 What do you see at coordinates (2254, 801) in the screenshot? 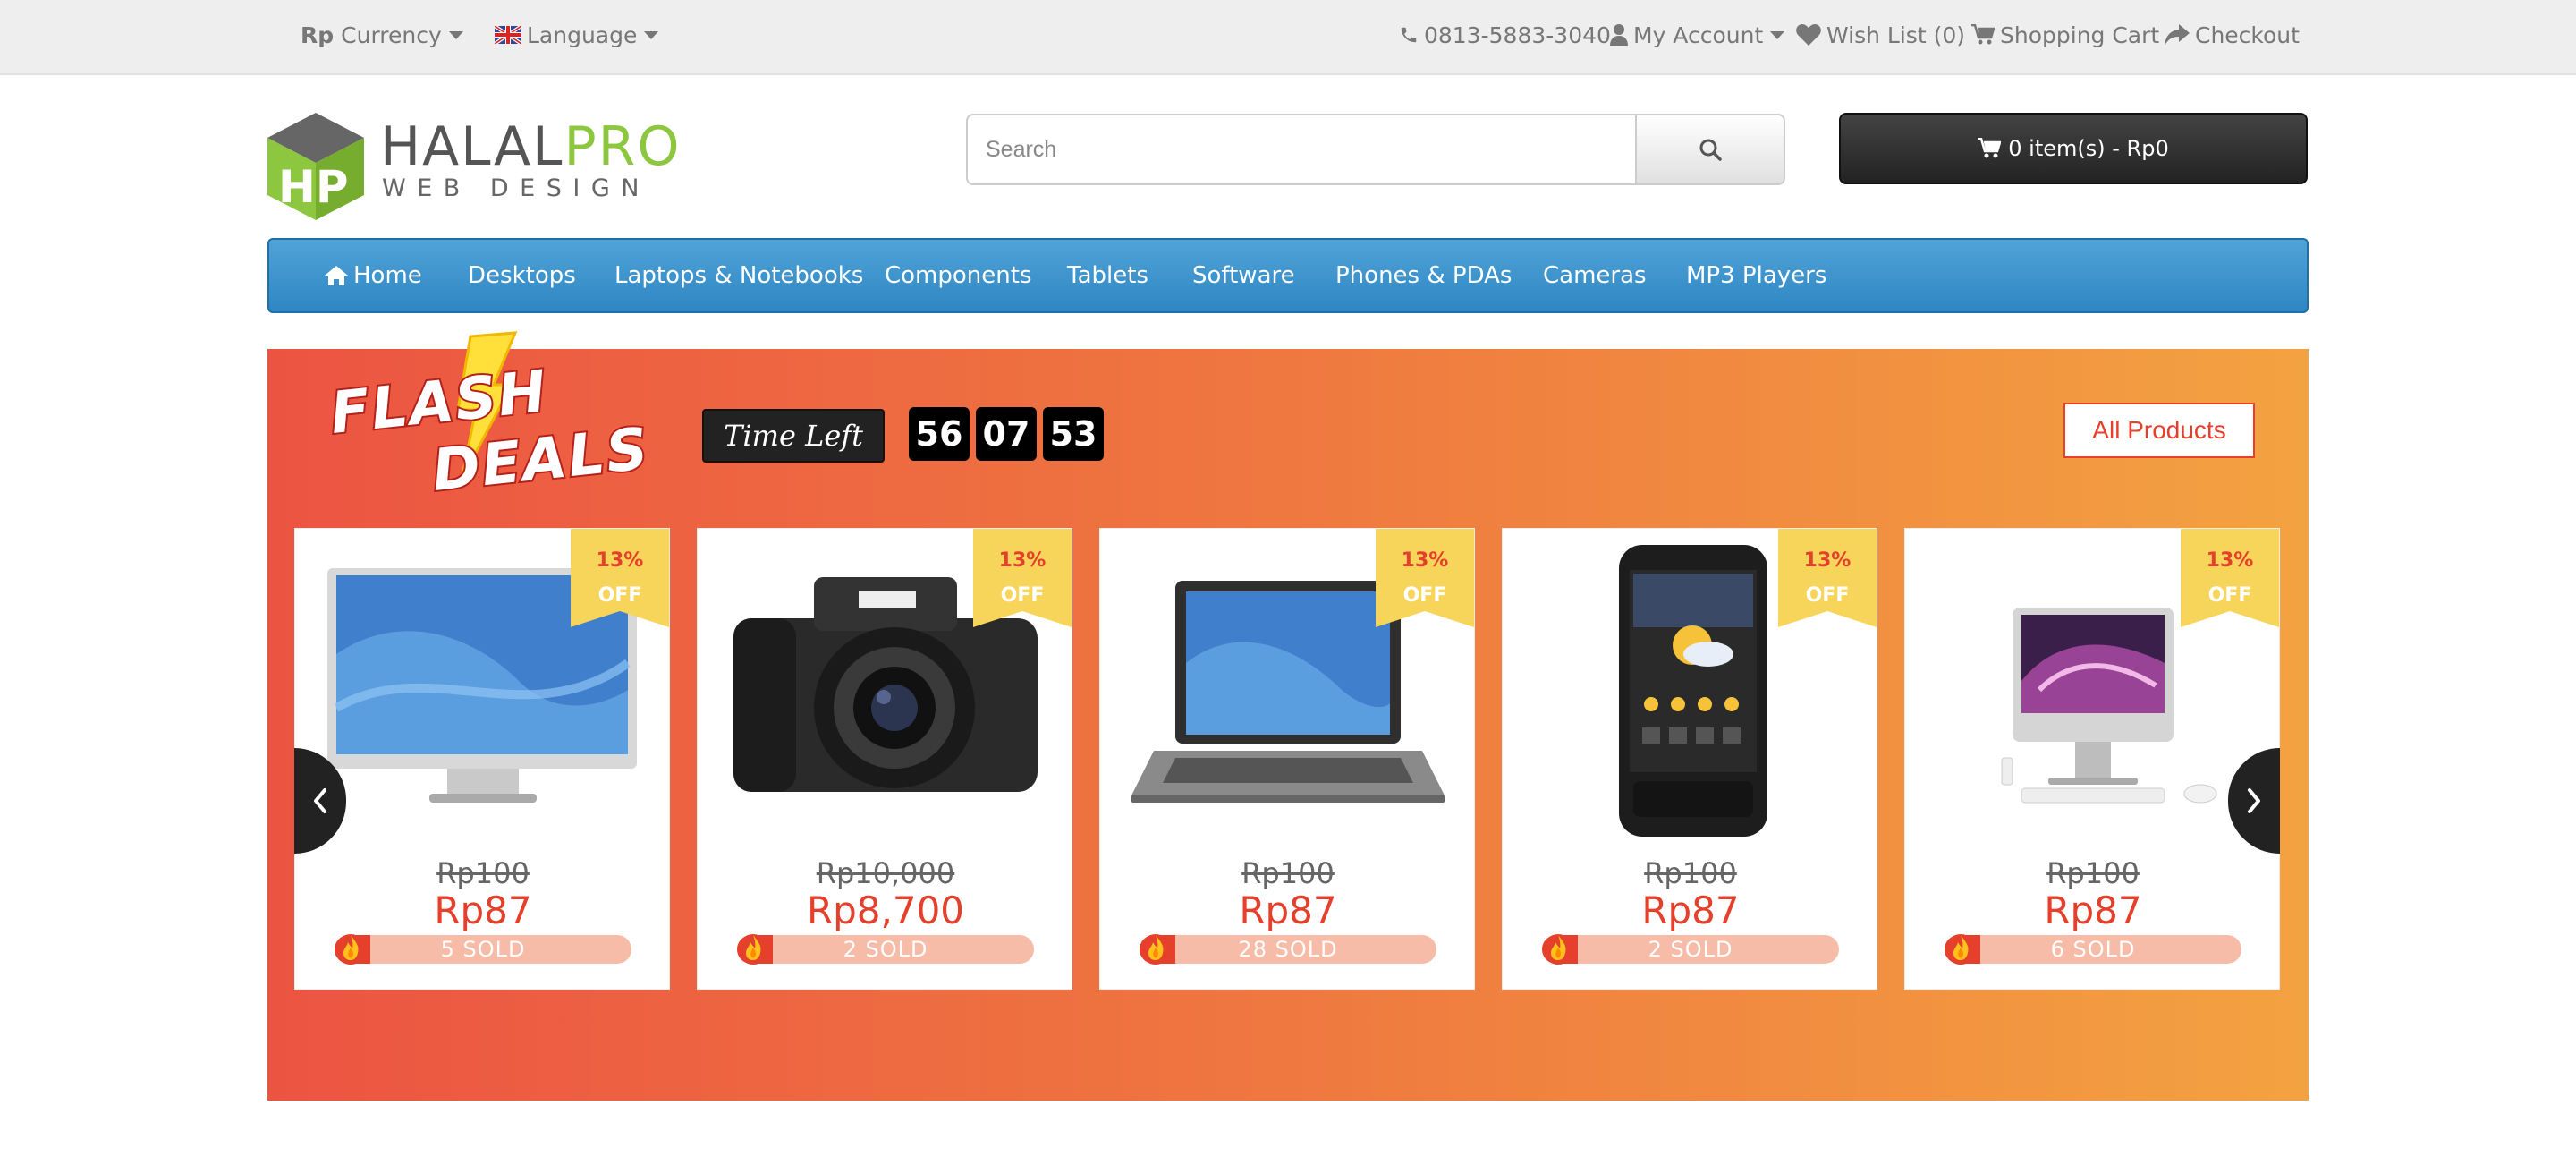
I see `chevron-right-icon` at bounding box center [2254, 801].